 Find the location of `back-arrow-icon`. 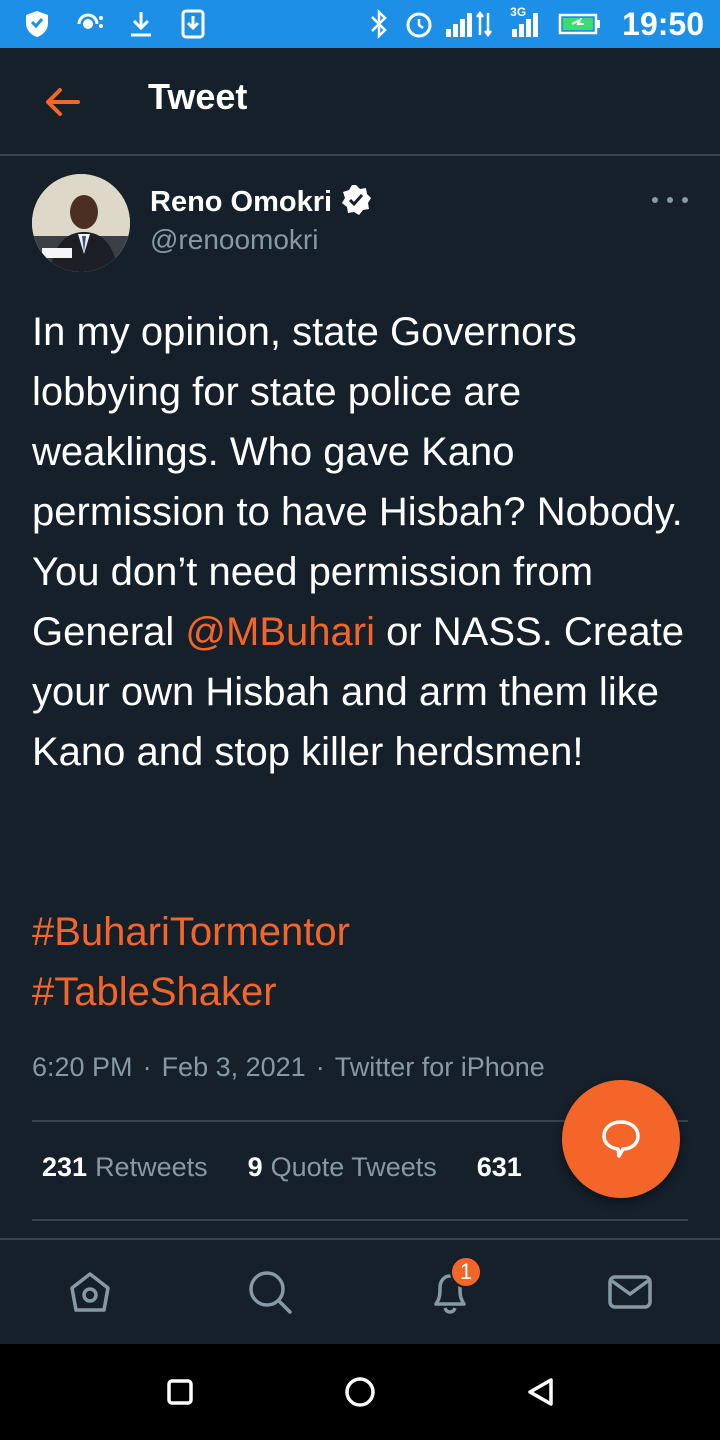

back-arrow-icon is located at coordinates (62, 102).